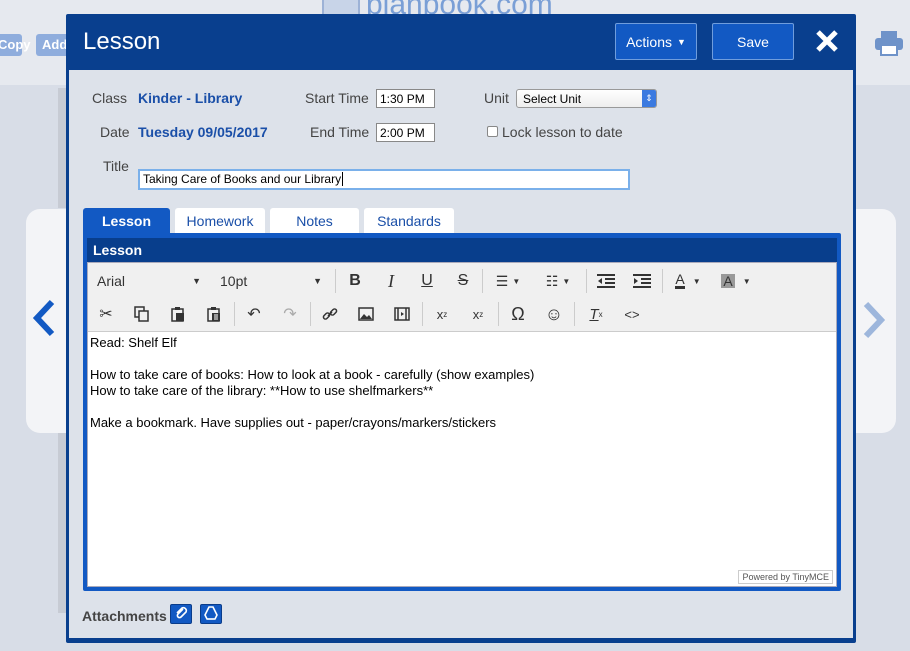  I want to click on bold-icon: B, so click(355, 281).